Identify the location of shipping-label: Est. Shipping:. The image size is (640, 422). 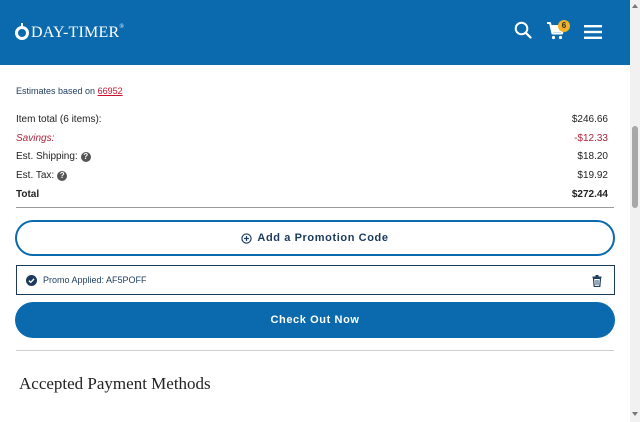
(47, 156).